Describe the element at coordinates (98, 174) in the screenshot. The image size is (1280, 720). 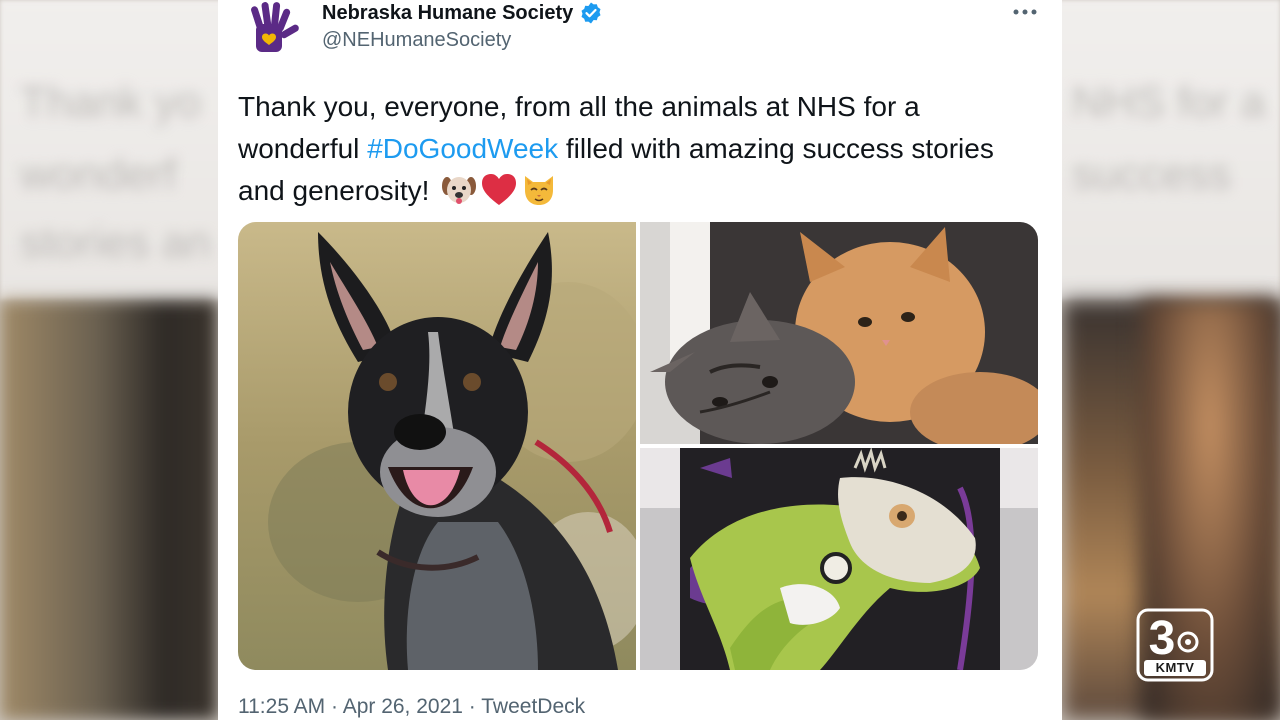
I see `blurred-background-text: wonderf` at that location.